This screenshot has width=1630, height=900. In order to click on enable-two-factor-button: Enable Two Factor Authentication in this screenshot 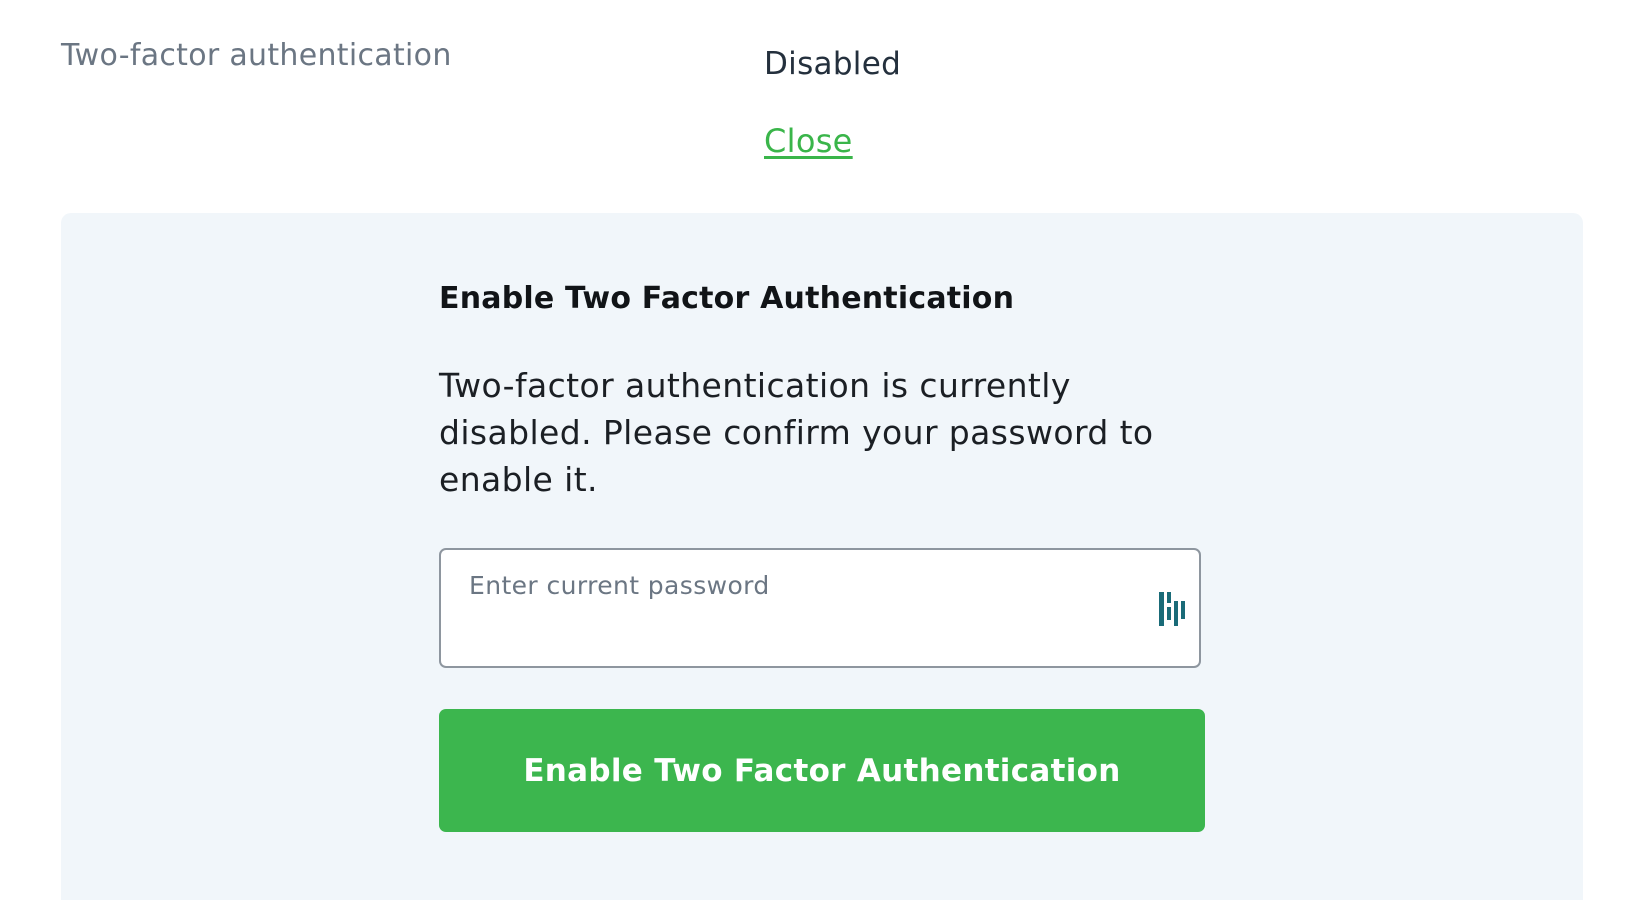, I will do `click(822, 770)`.